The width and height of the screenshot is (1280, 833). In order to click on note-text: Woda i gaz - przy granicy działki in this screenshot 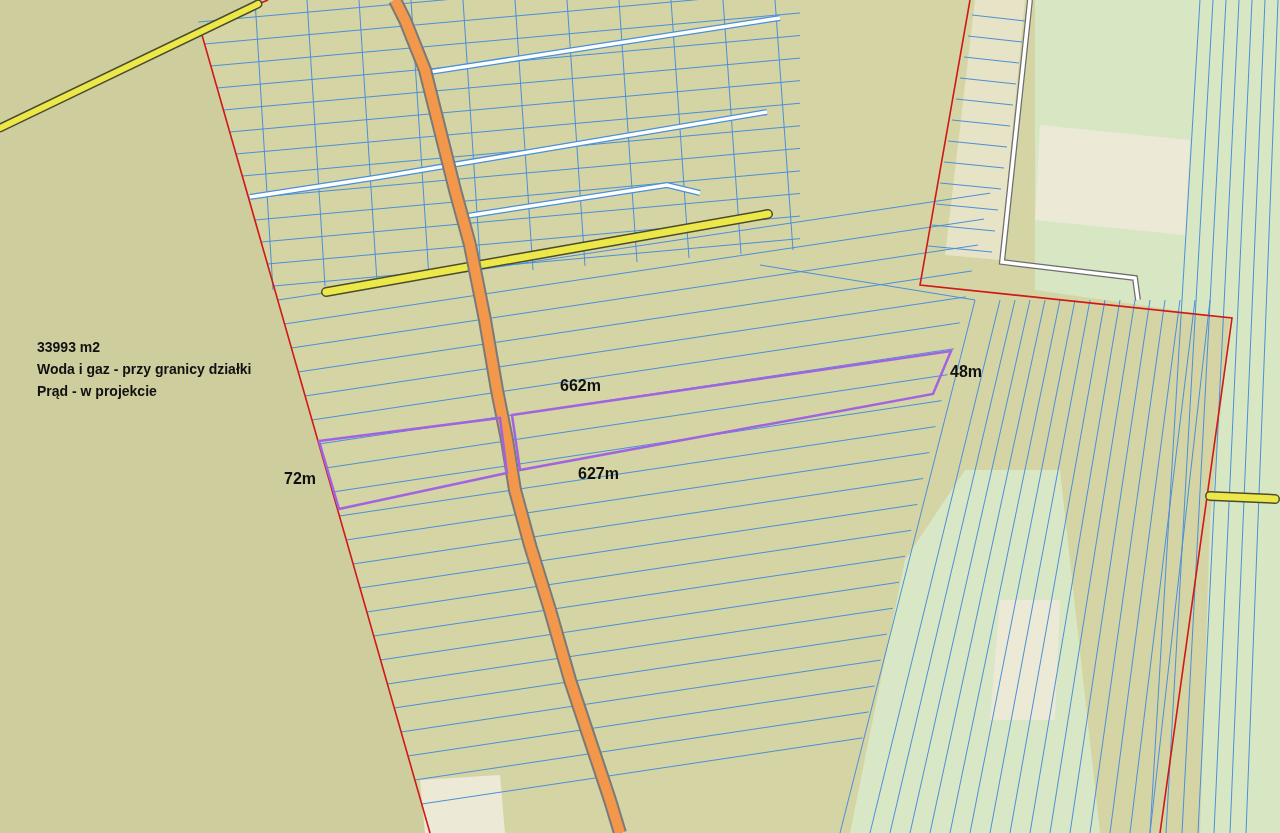, I will do `click(144, 369)`.